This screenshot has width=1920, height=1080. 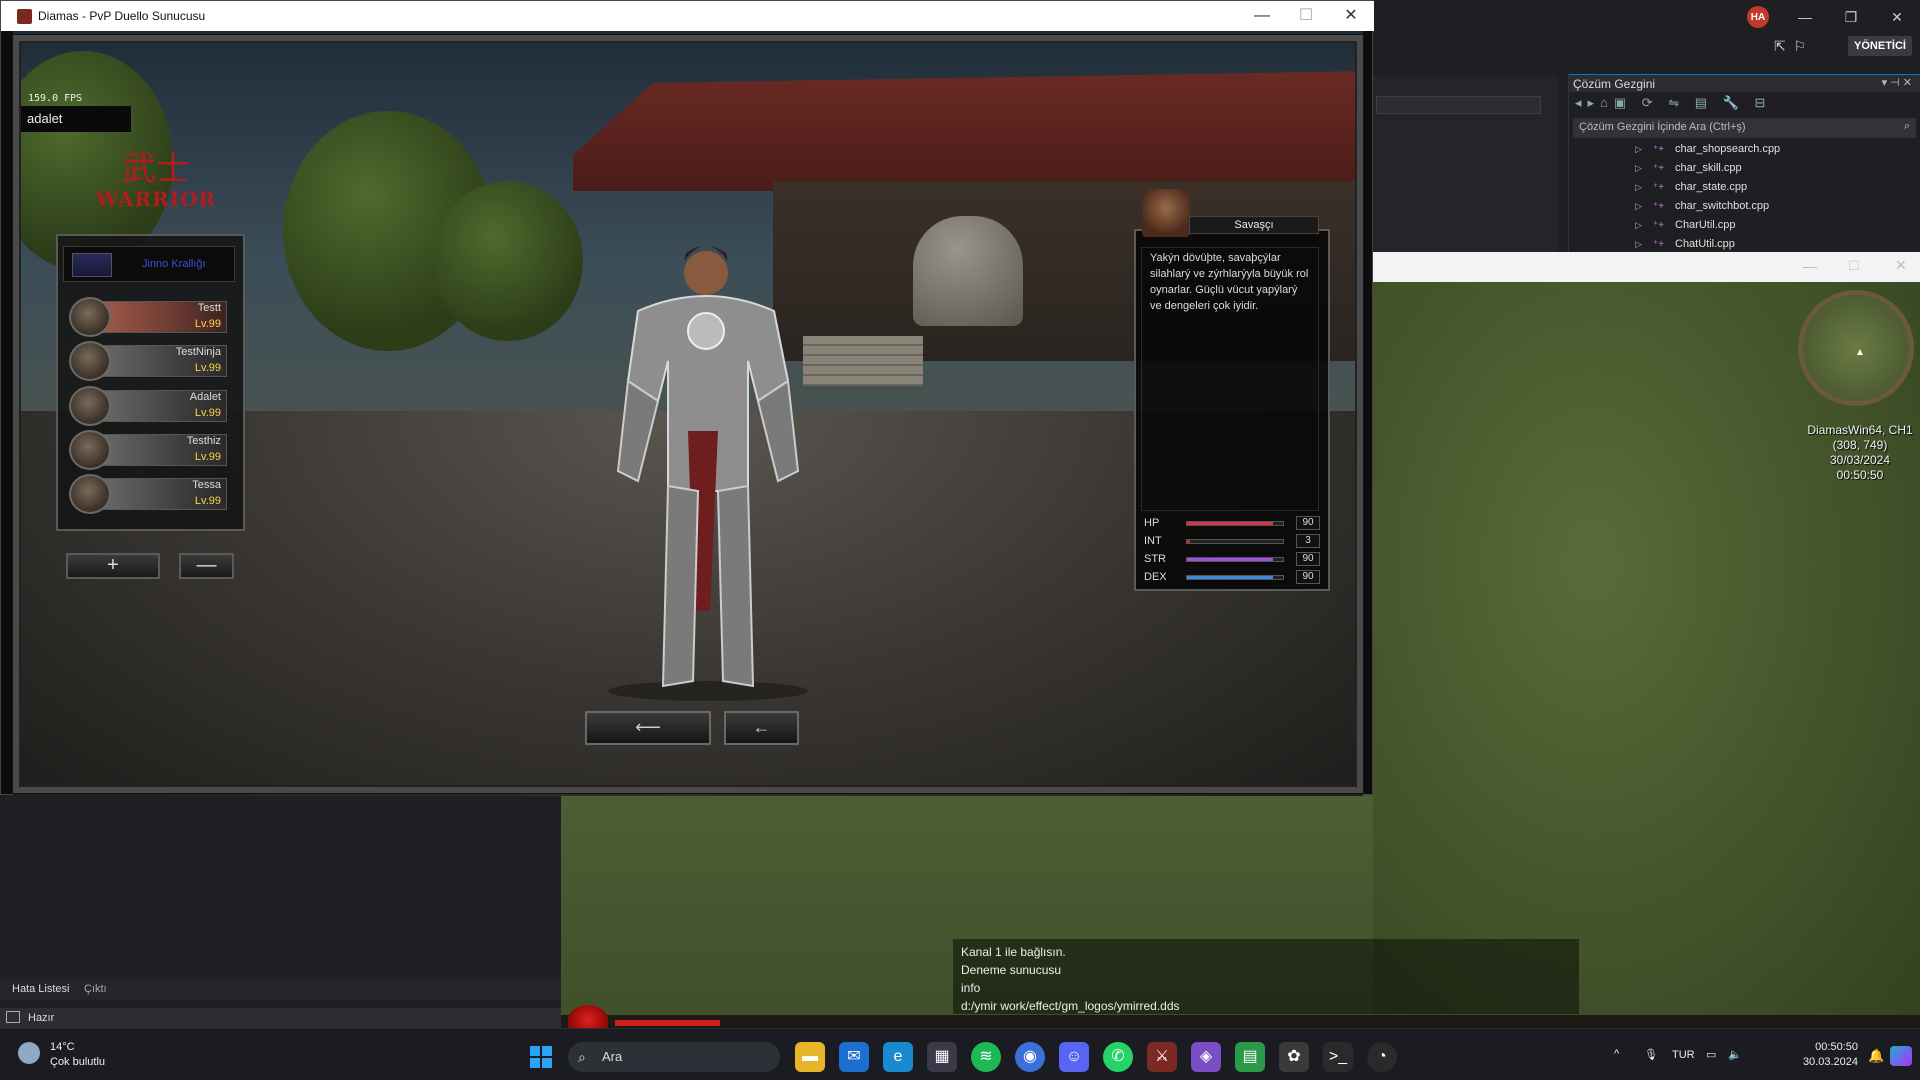 I want to click on character-slot: Testt Lv.99, so click(x=149, y=317).